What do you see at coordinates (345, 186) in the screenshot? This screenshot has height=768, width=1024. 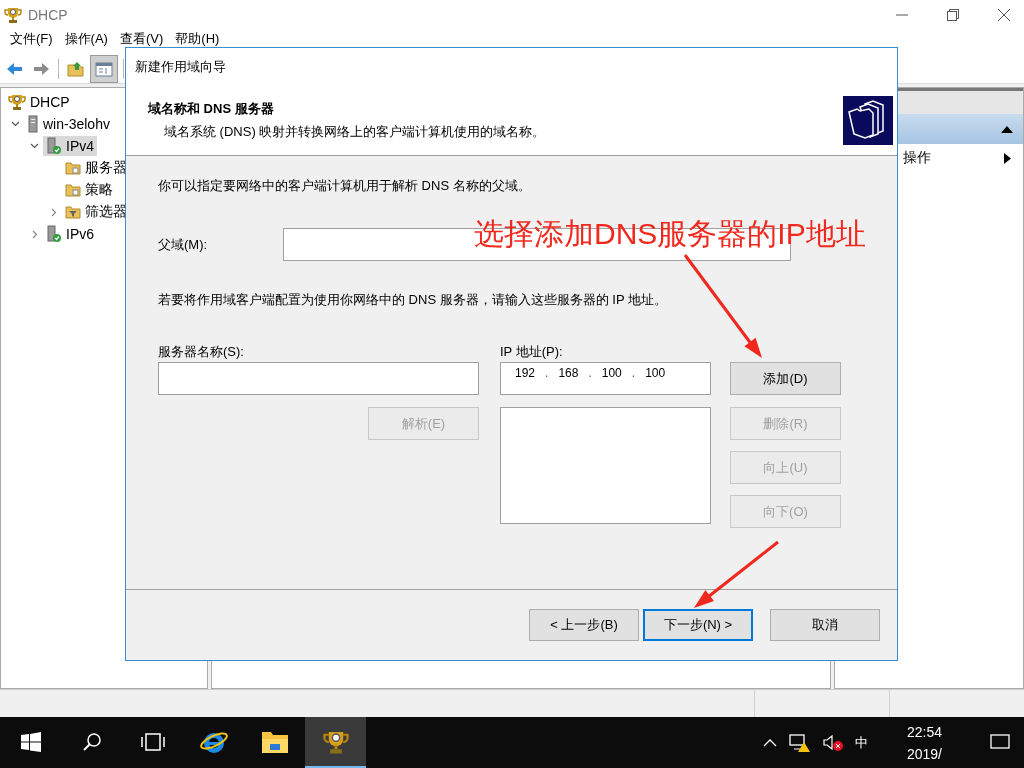 I see `intro-text: 你可以指定要网络中的客户端计算机用于解析 DNS 名称的父域。` at bounding box center [345, 186].